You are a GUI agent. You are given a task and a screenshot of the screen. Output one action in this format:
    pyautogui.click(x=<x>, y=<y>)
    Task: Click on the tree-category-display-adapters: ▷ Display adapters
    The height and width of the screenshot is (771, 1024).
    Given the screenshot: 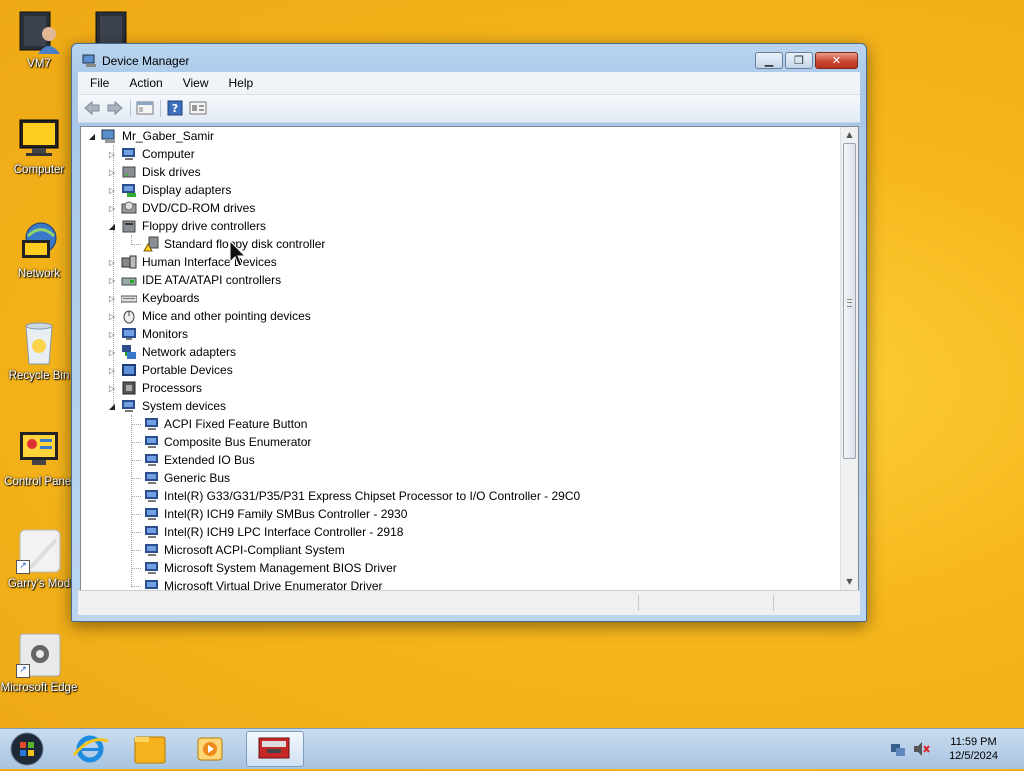 What is the action you would take?
    pyautogui.click(x=169, y=190)
    